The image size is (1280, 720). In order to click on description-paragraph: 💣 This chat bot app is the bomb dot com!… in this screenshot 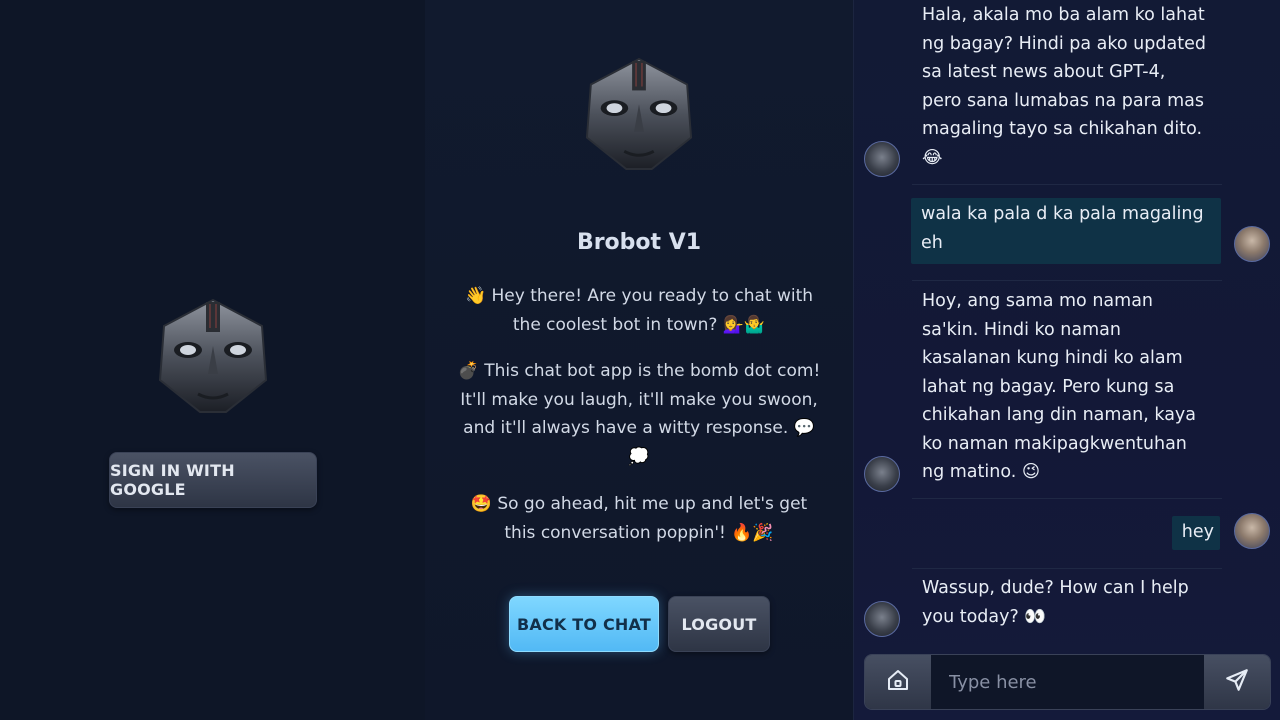, I will do `click(639, 414)`.